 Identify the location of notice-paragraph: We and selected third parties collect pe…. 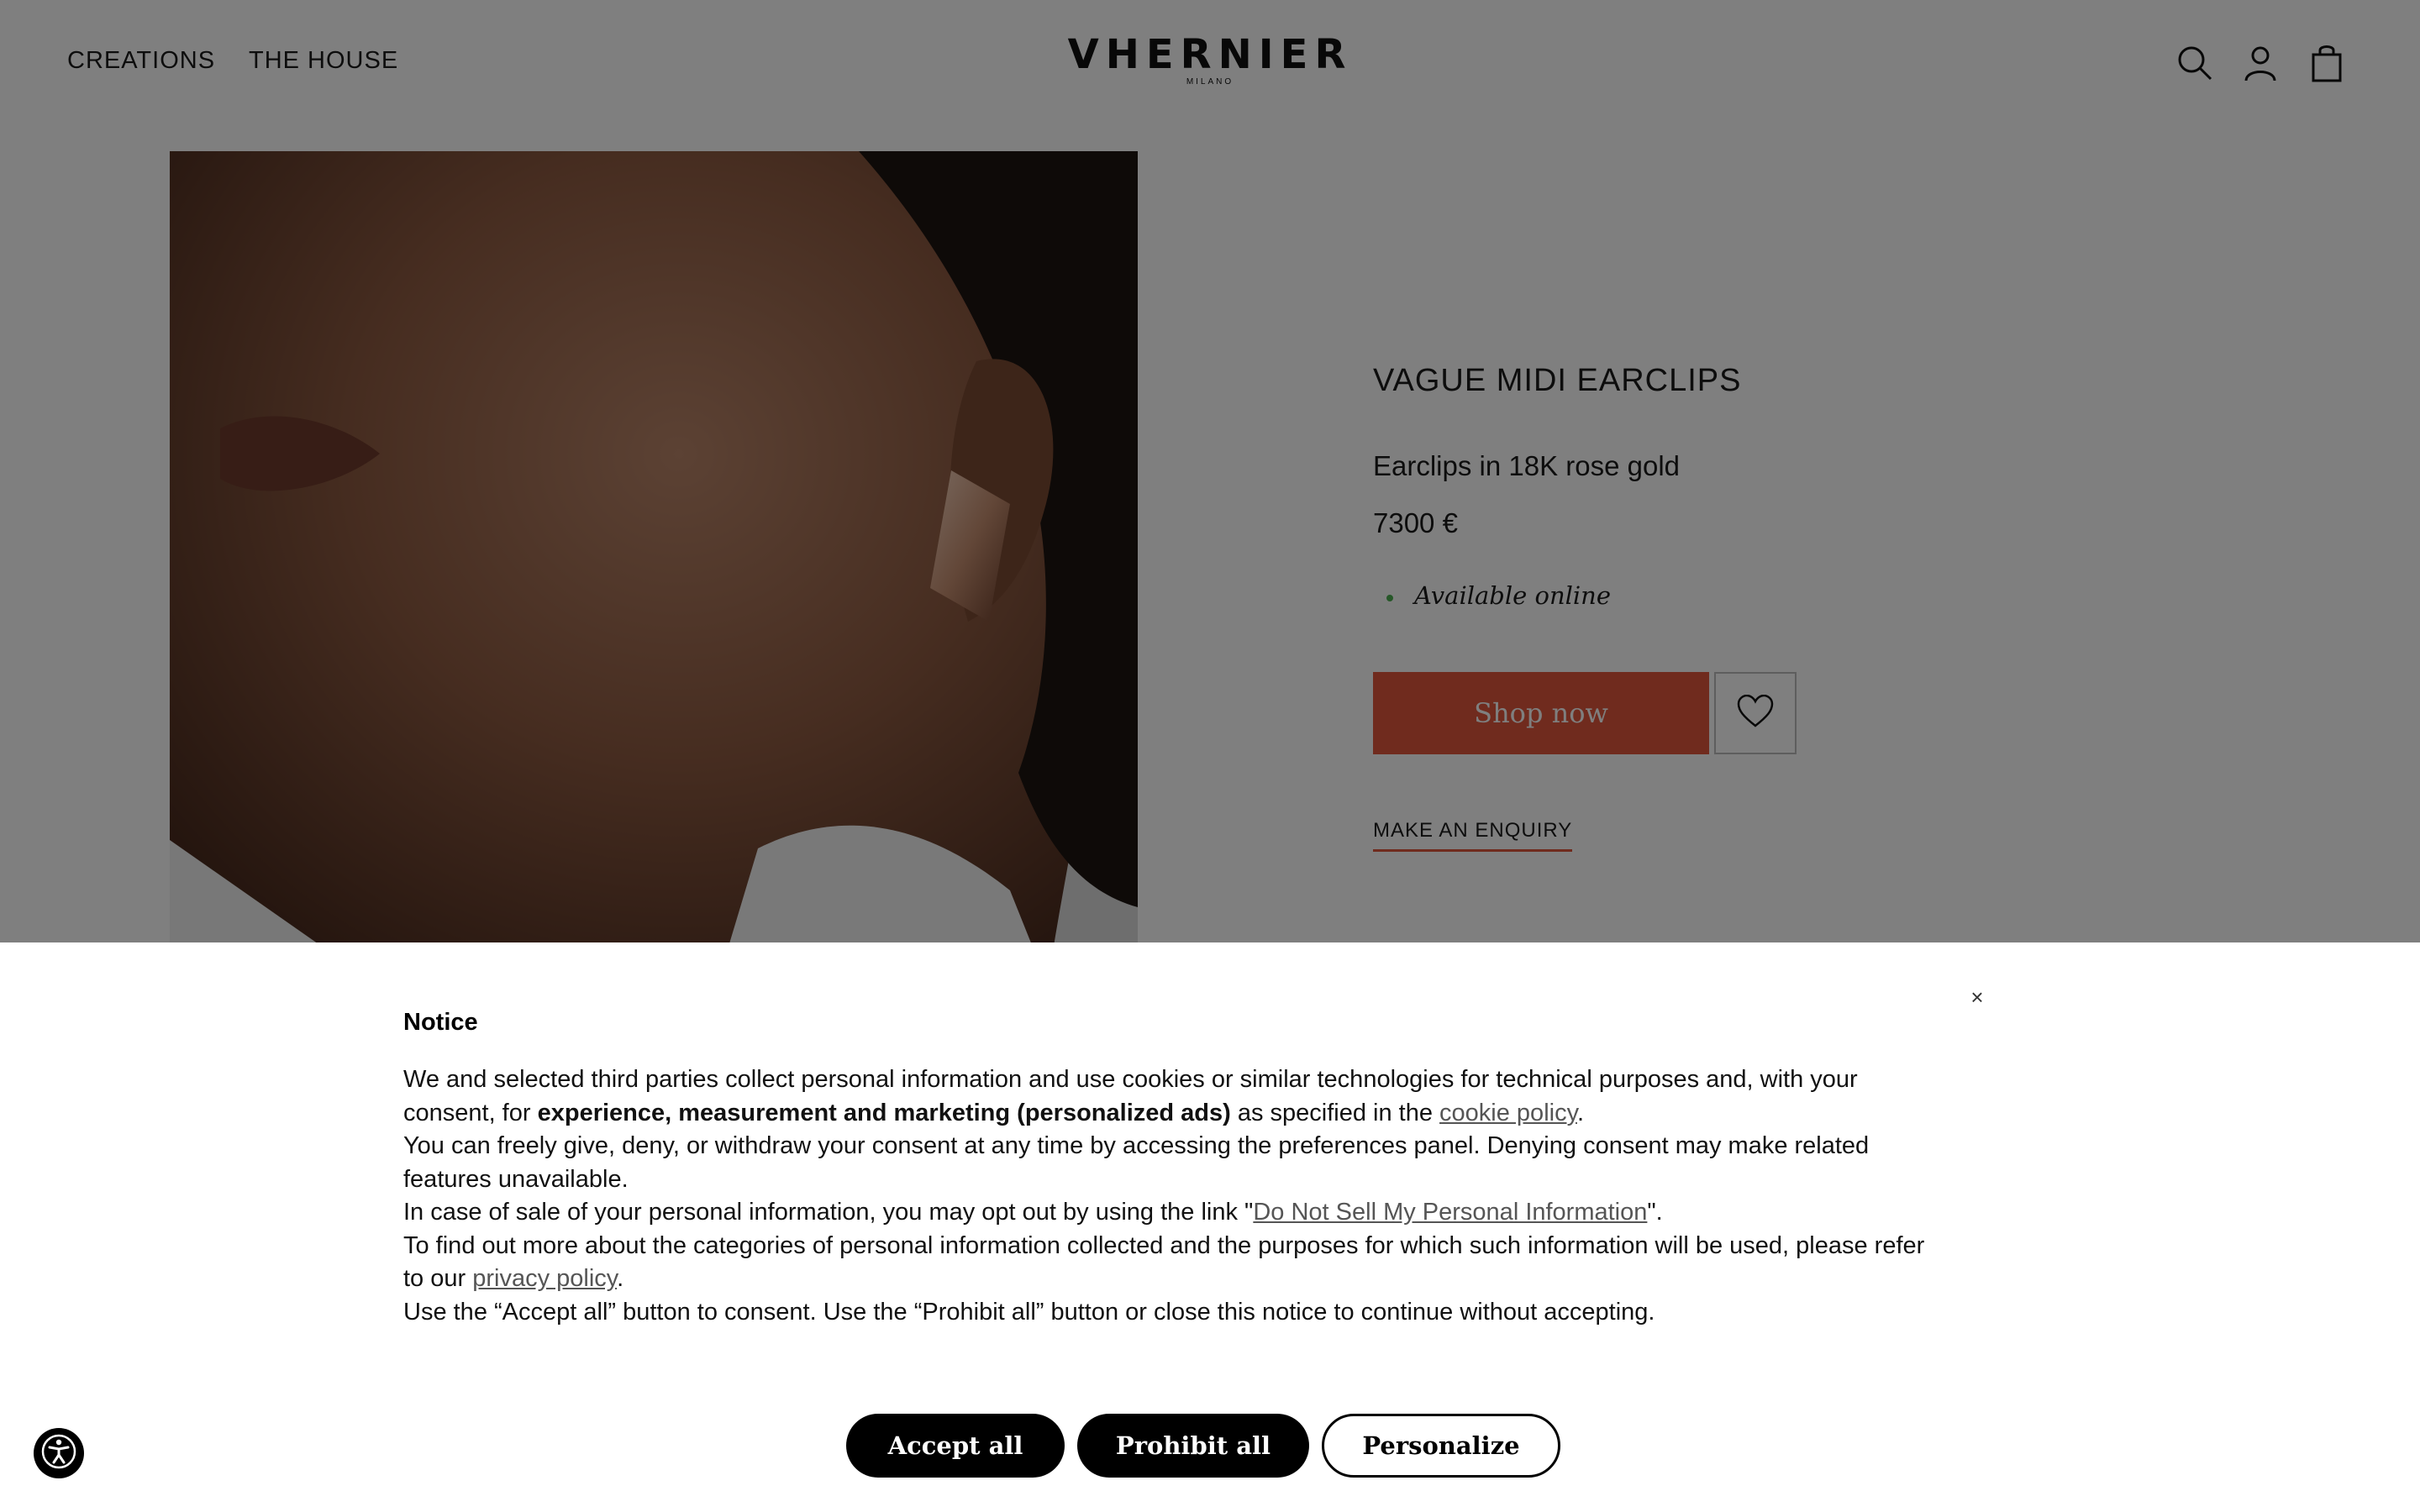
(1172, 1096).